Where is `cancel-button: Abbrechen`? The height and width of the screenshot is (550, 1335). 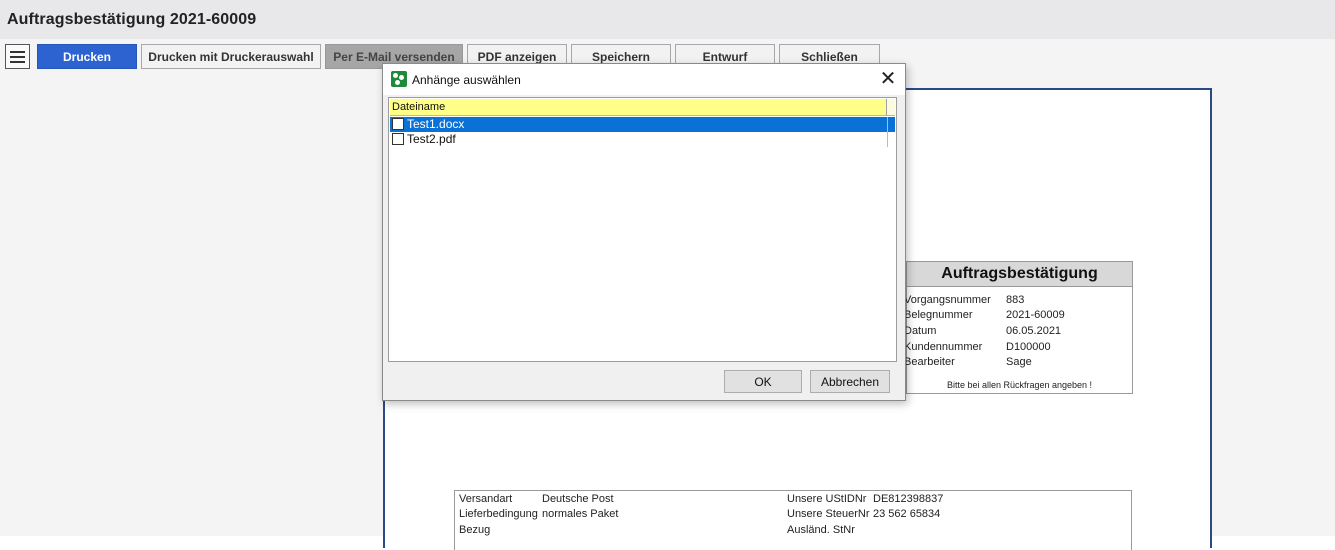 cancel-button: Abbrechen is located at coordinates (850, 381).